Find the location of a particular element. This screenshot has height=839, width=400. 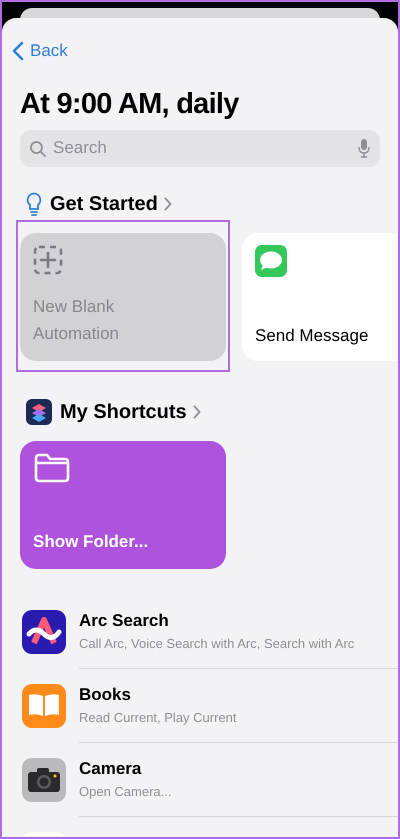

chevron-left-icon is located at coordinates (18, 50).